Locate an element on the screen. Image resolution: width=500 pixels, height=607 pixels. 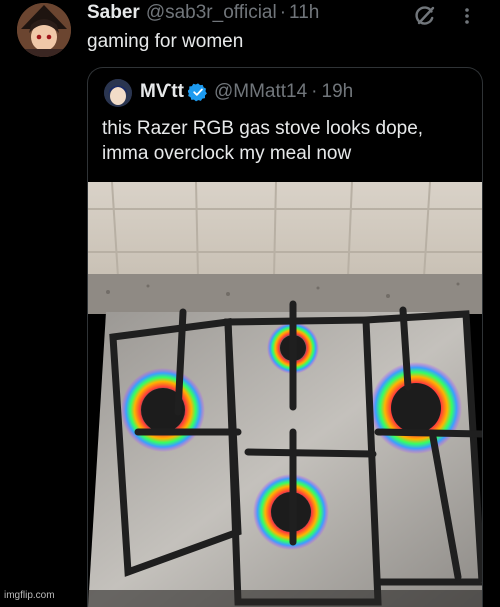
quoted-text-line-2: imma overclock my meal now is located at coordinates (227, 153).